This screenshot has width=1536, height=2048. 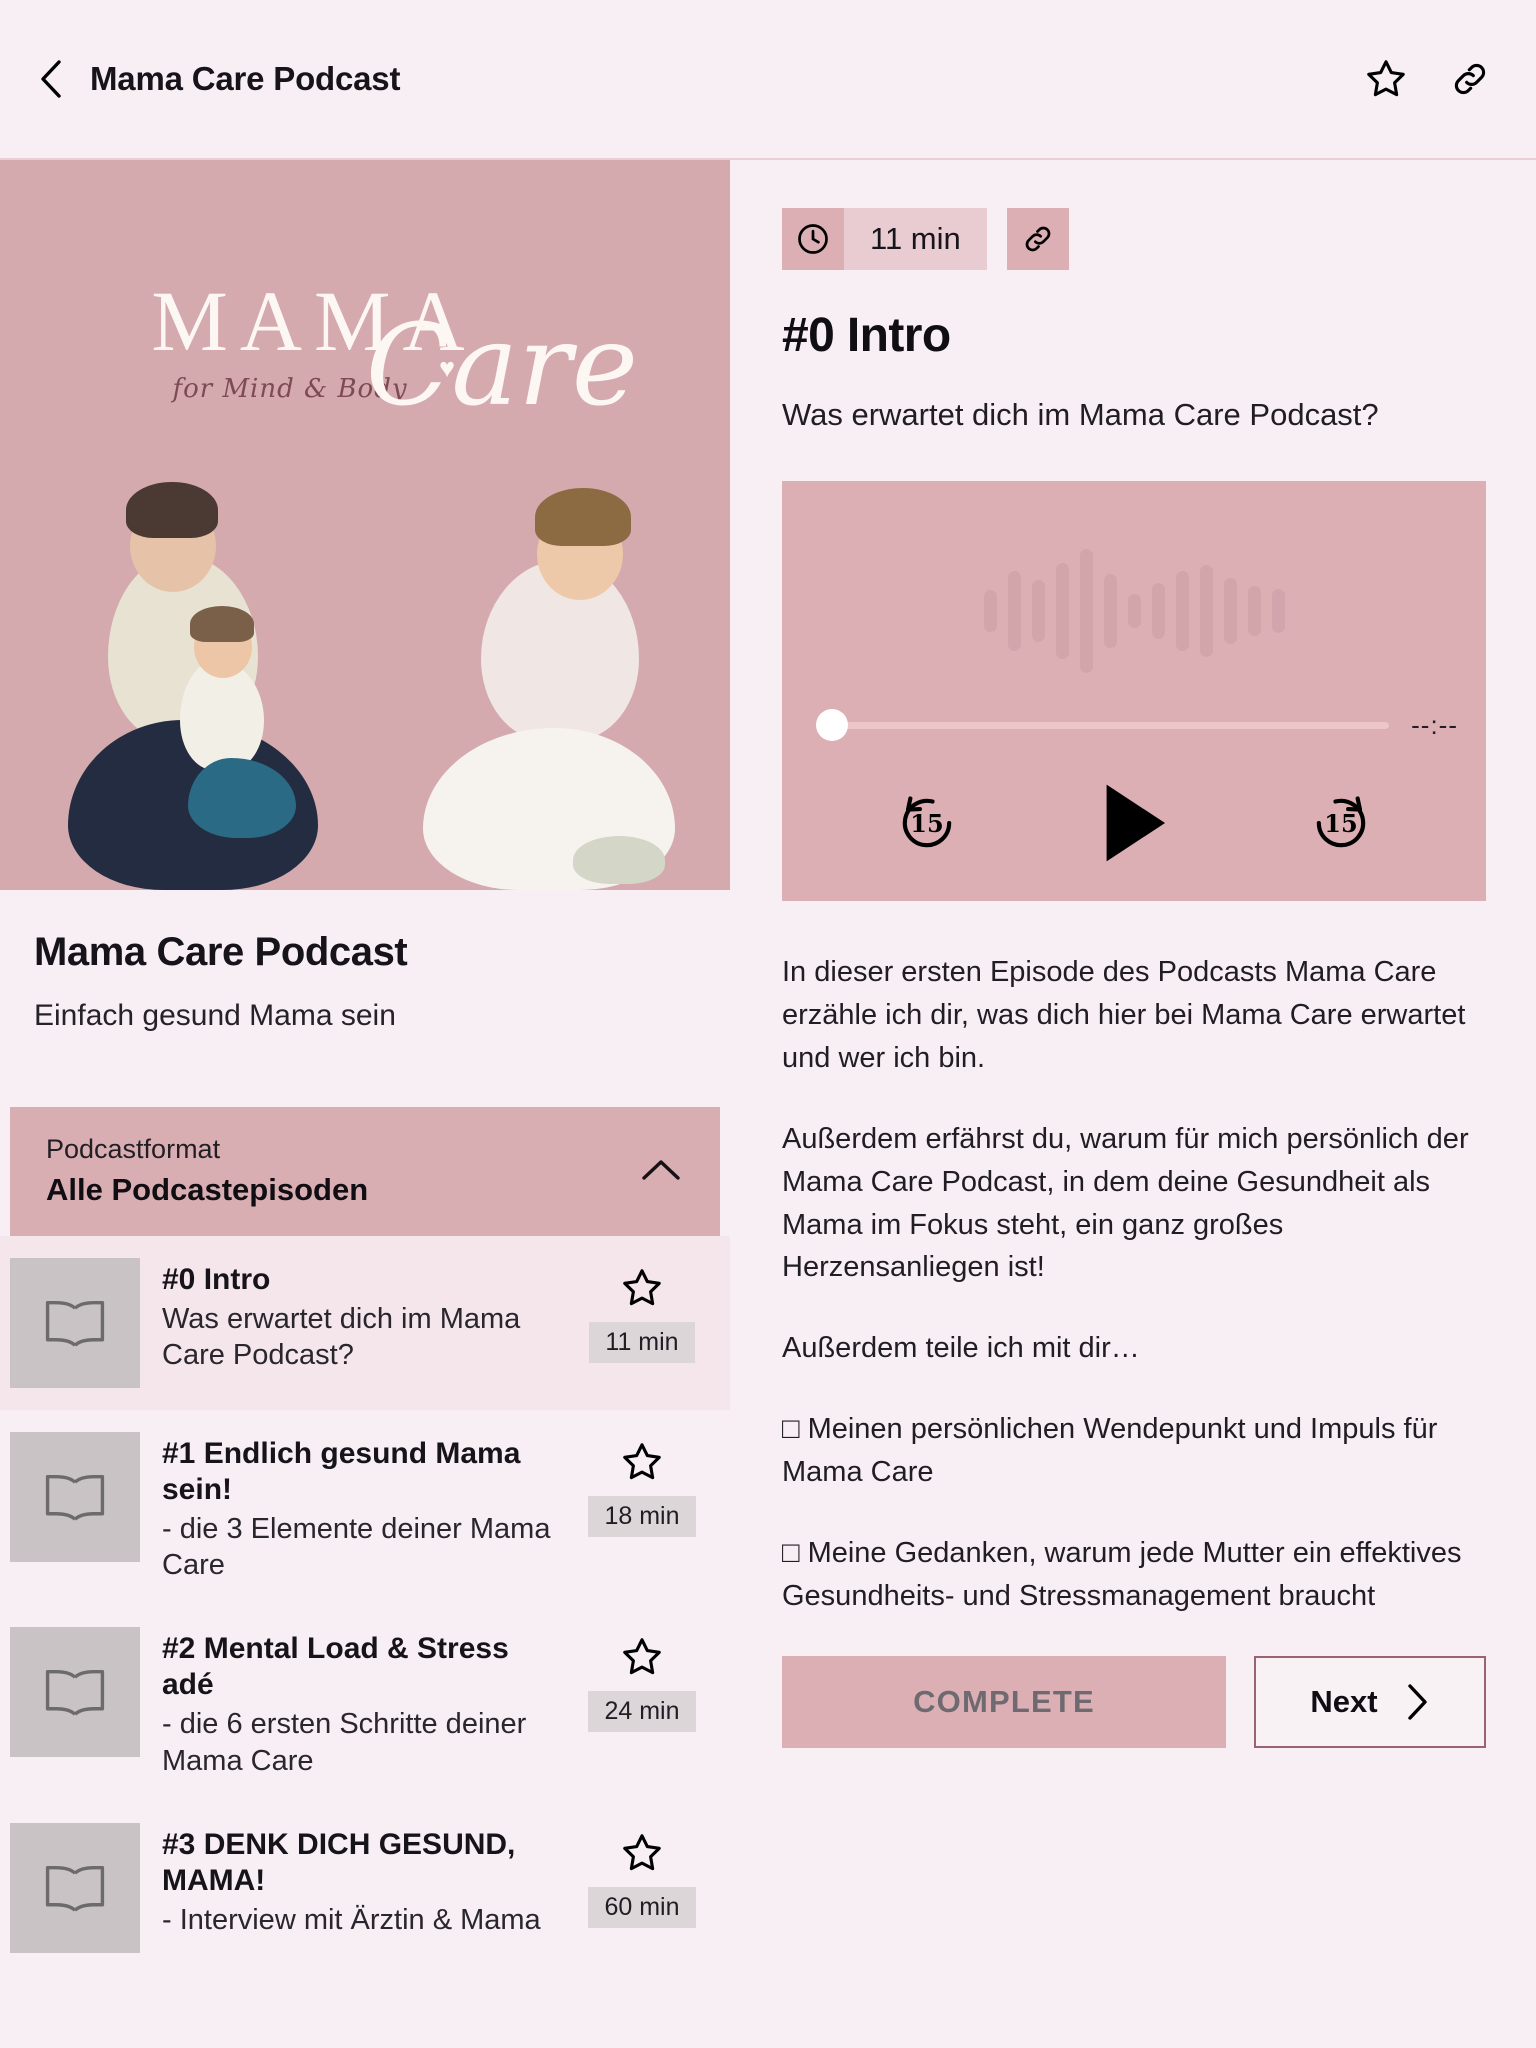 What do you see at coordinates (351, 1919) in the screenshot?
I see `episode-description-text: - Interview mit Ärztin & Mama` at bounding box center [351, 1919].